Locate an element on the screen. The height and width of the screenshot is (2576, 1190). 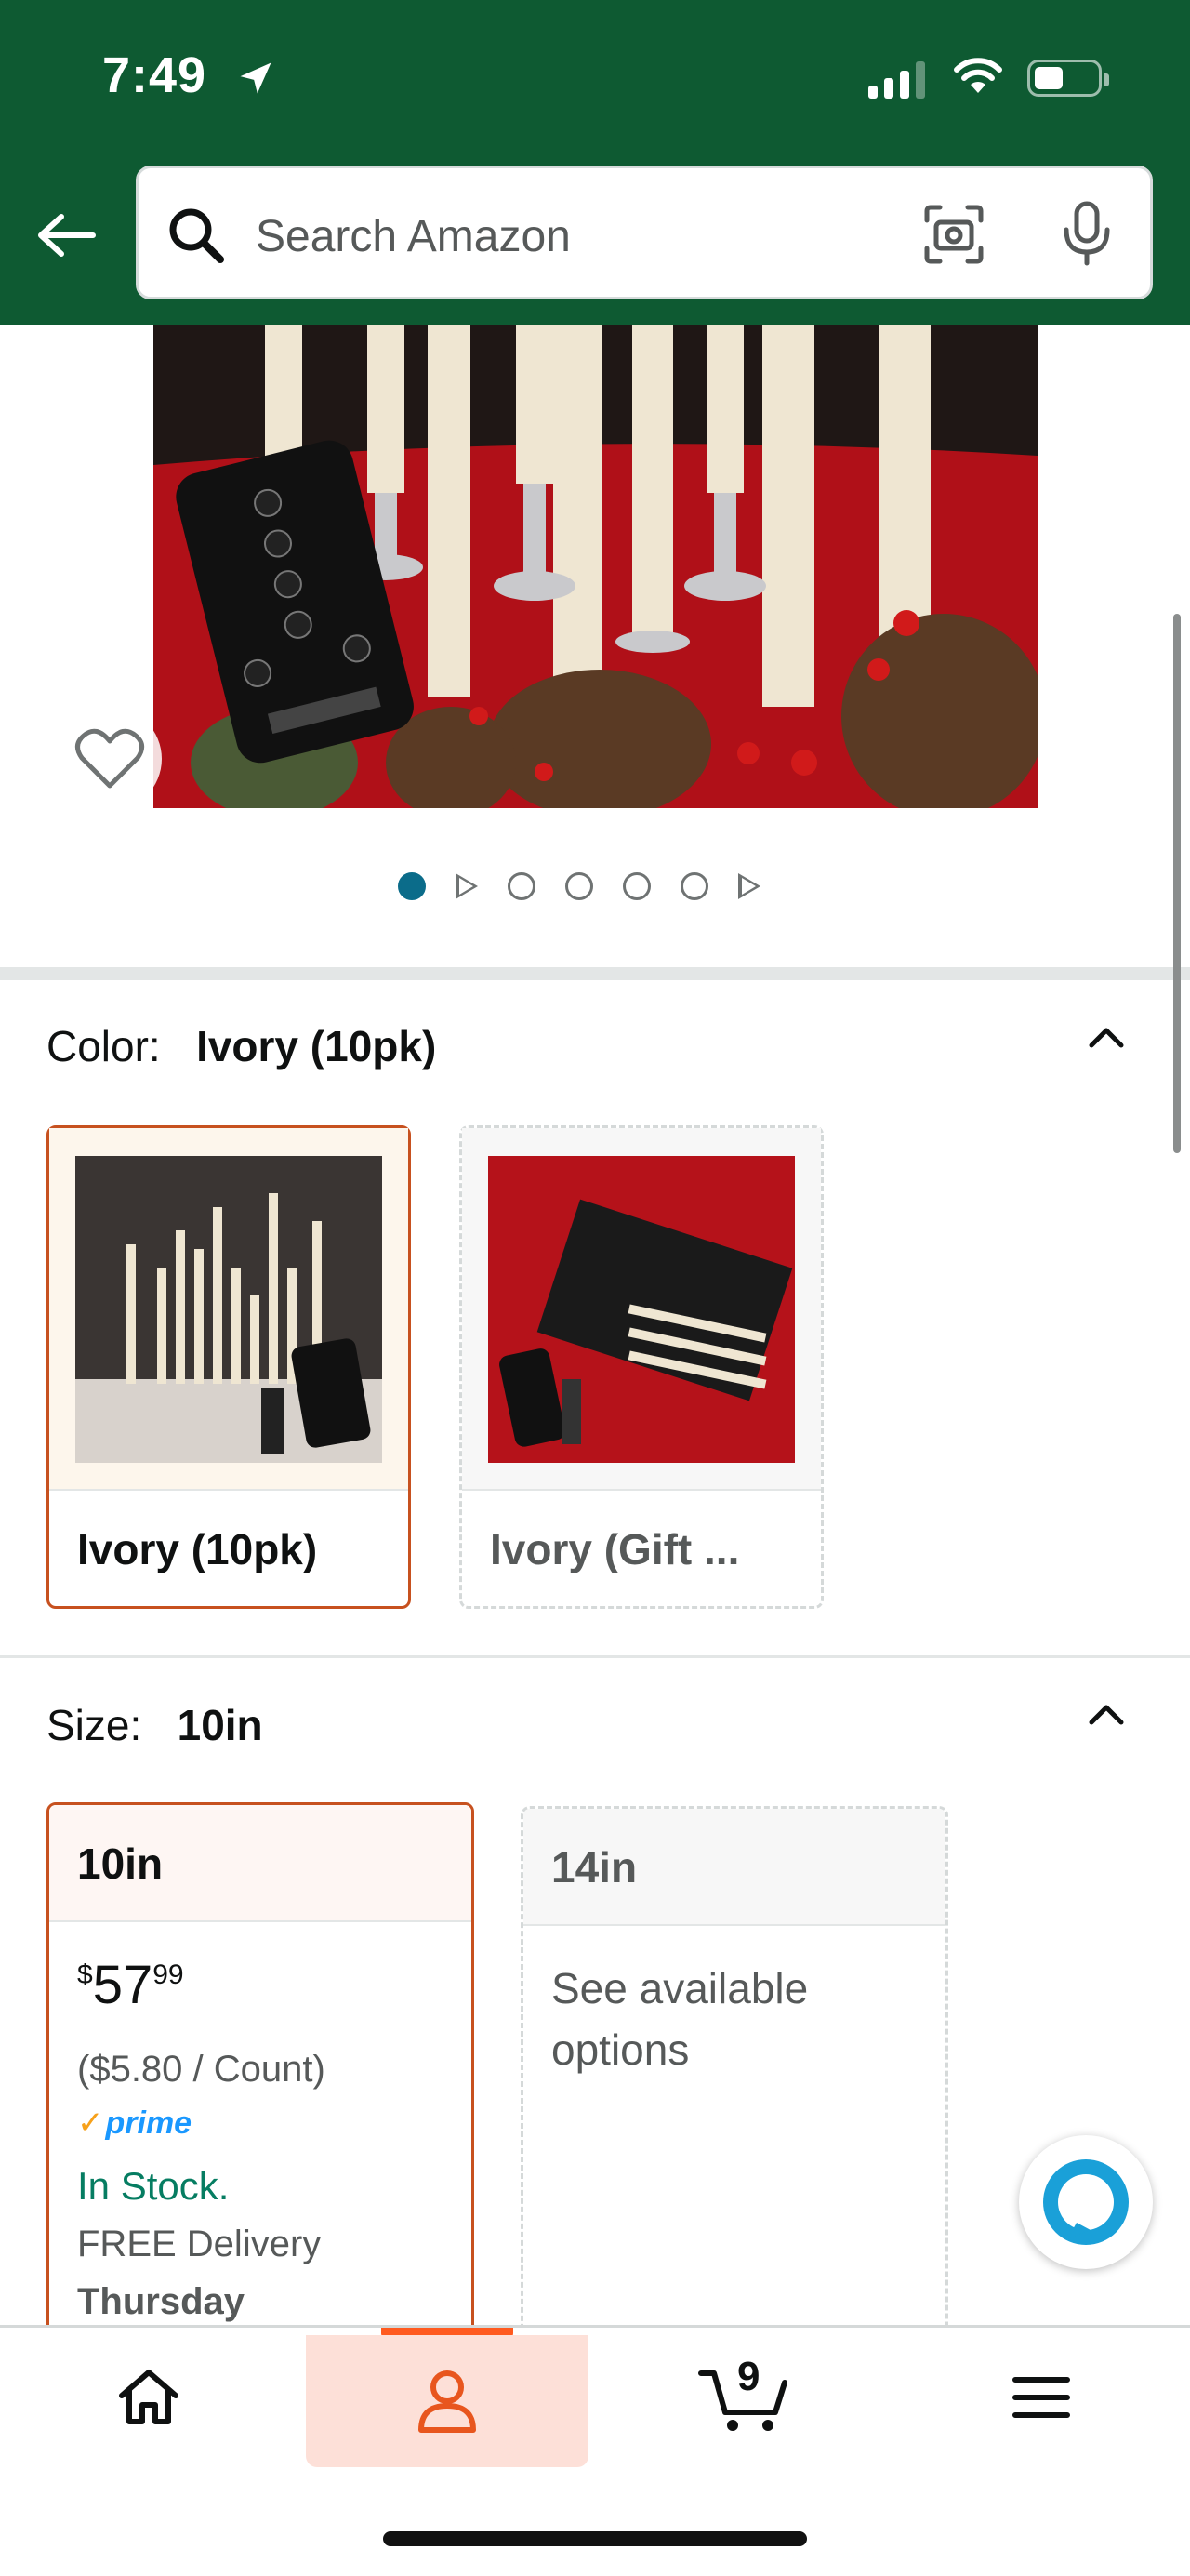
gift-box-thumbnail is located at coordinates (641, 1309).